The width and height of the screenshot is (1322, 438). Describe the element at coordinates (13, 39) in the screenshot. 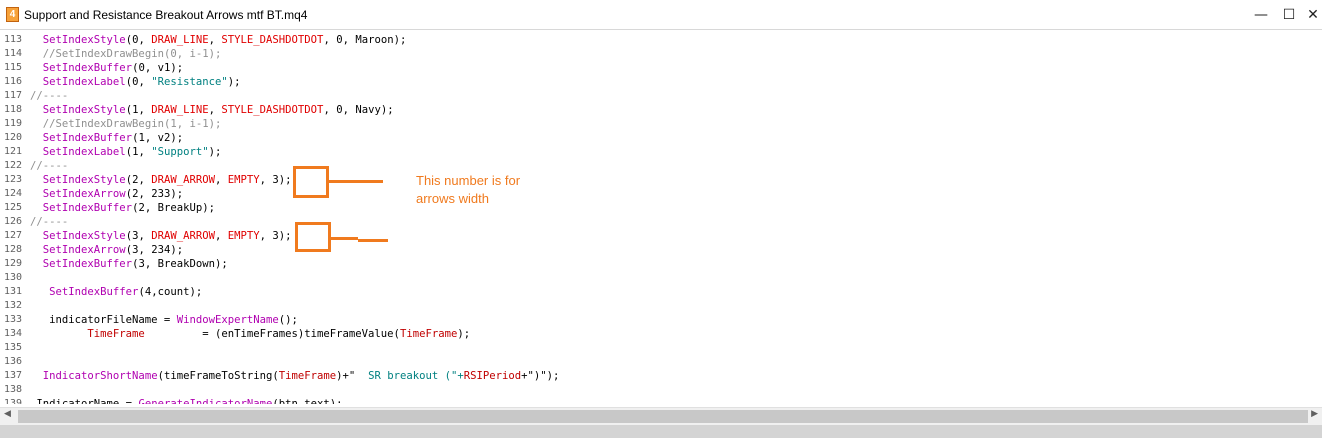

I see `line-number: 113` at that location.